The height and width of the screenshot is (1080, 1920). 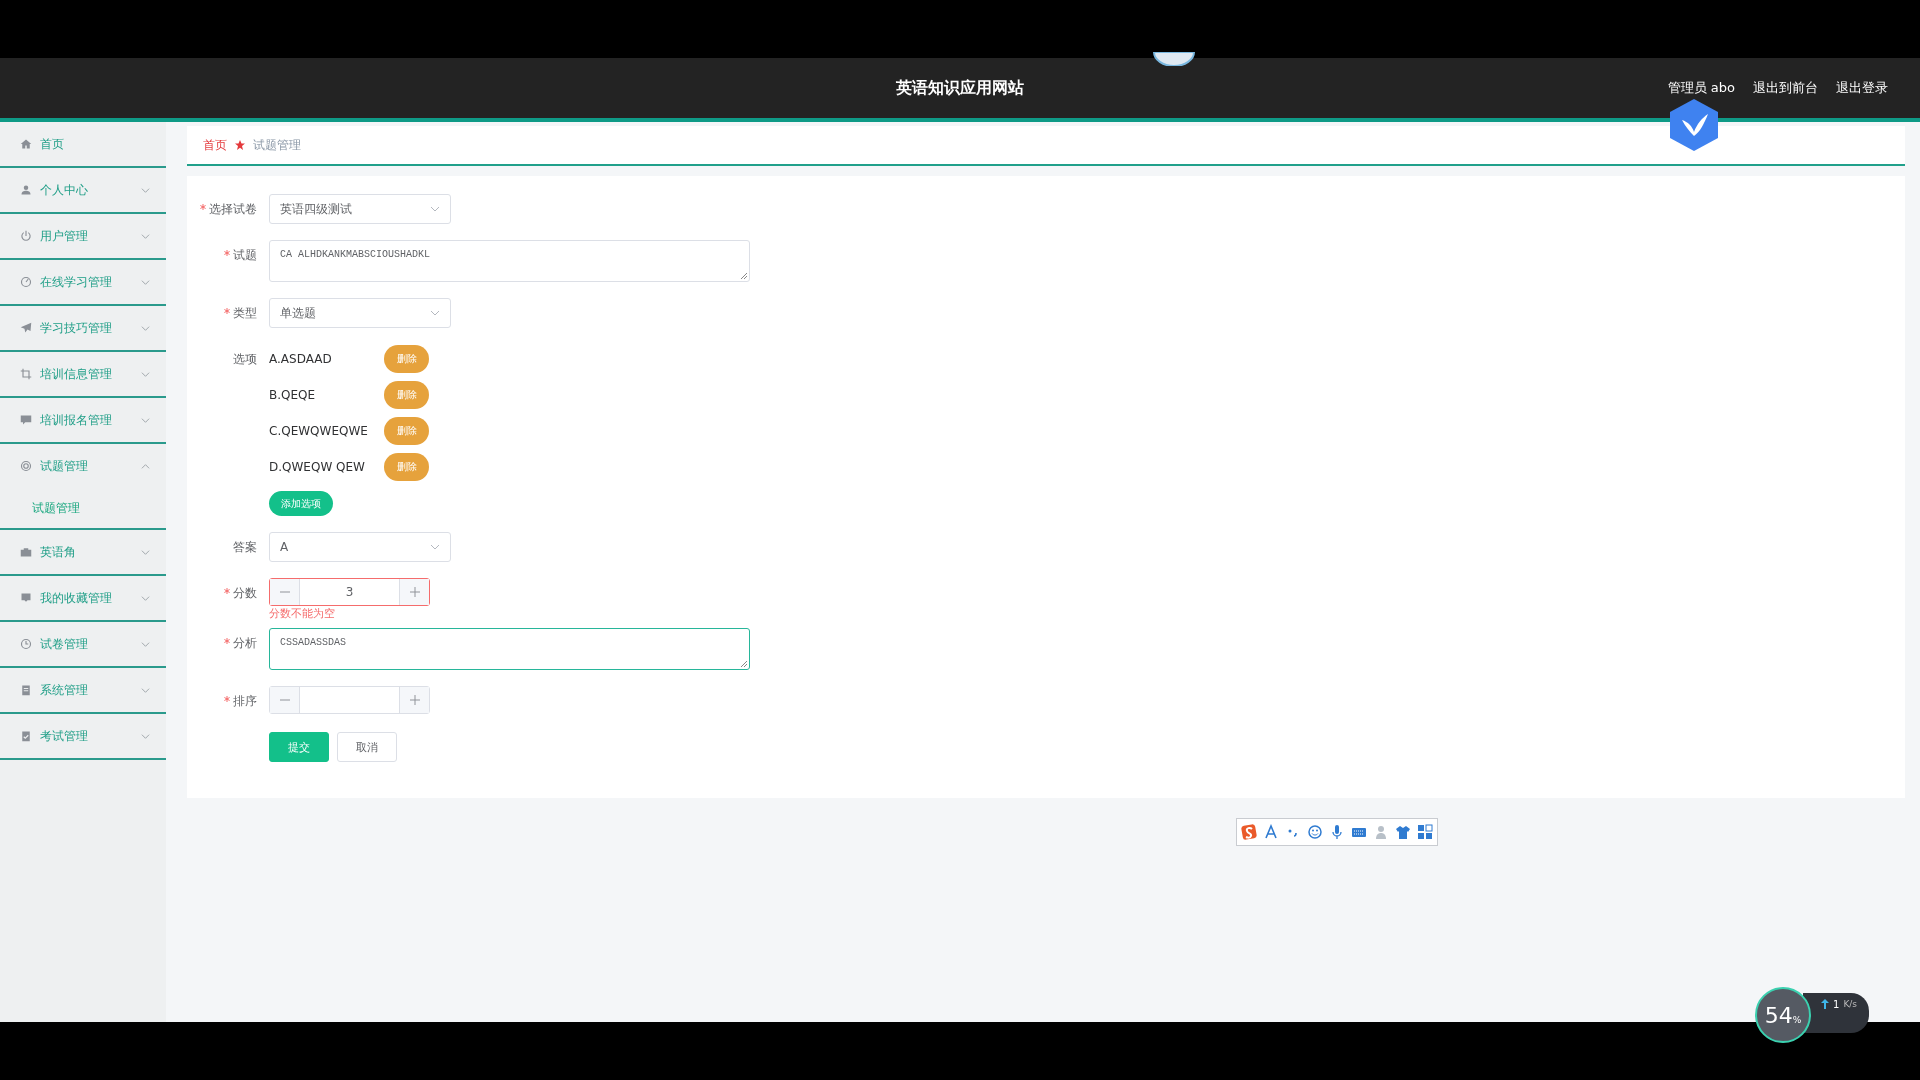 I want to click on option-text: D.QWEQW QEW, so click(x=317, y=467).